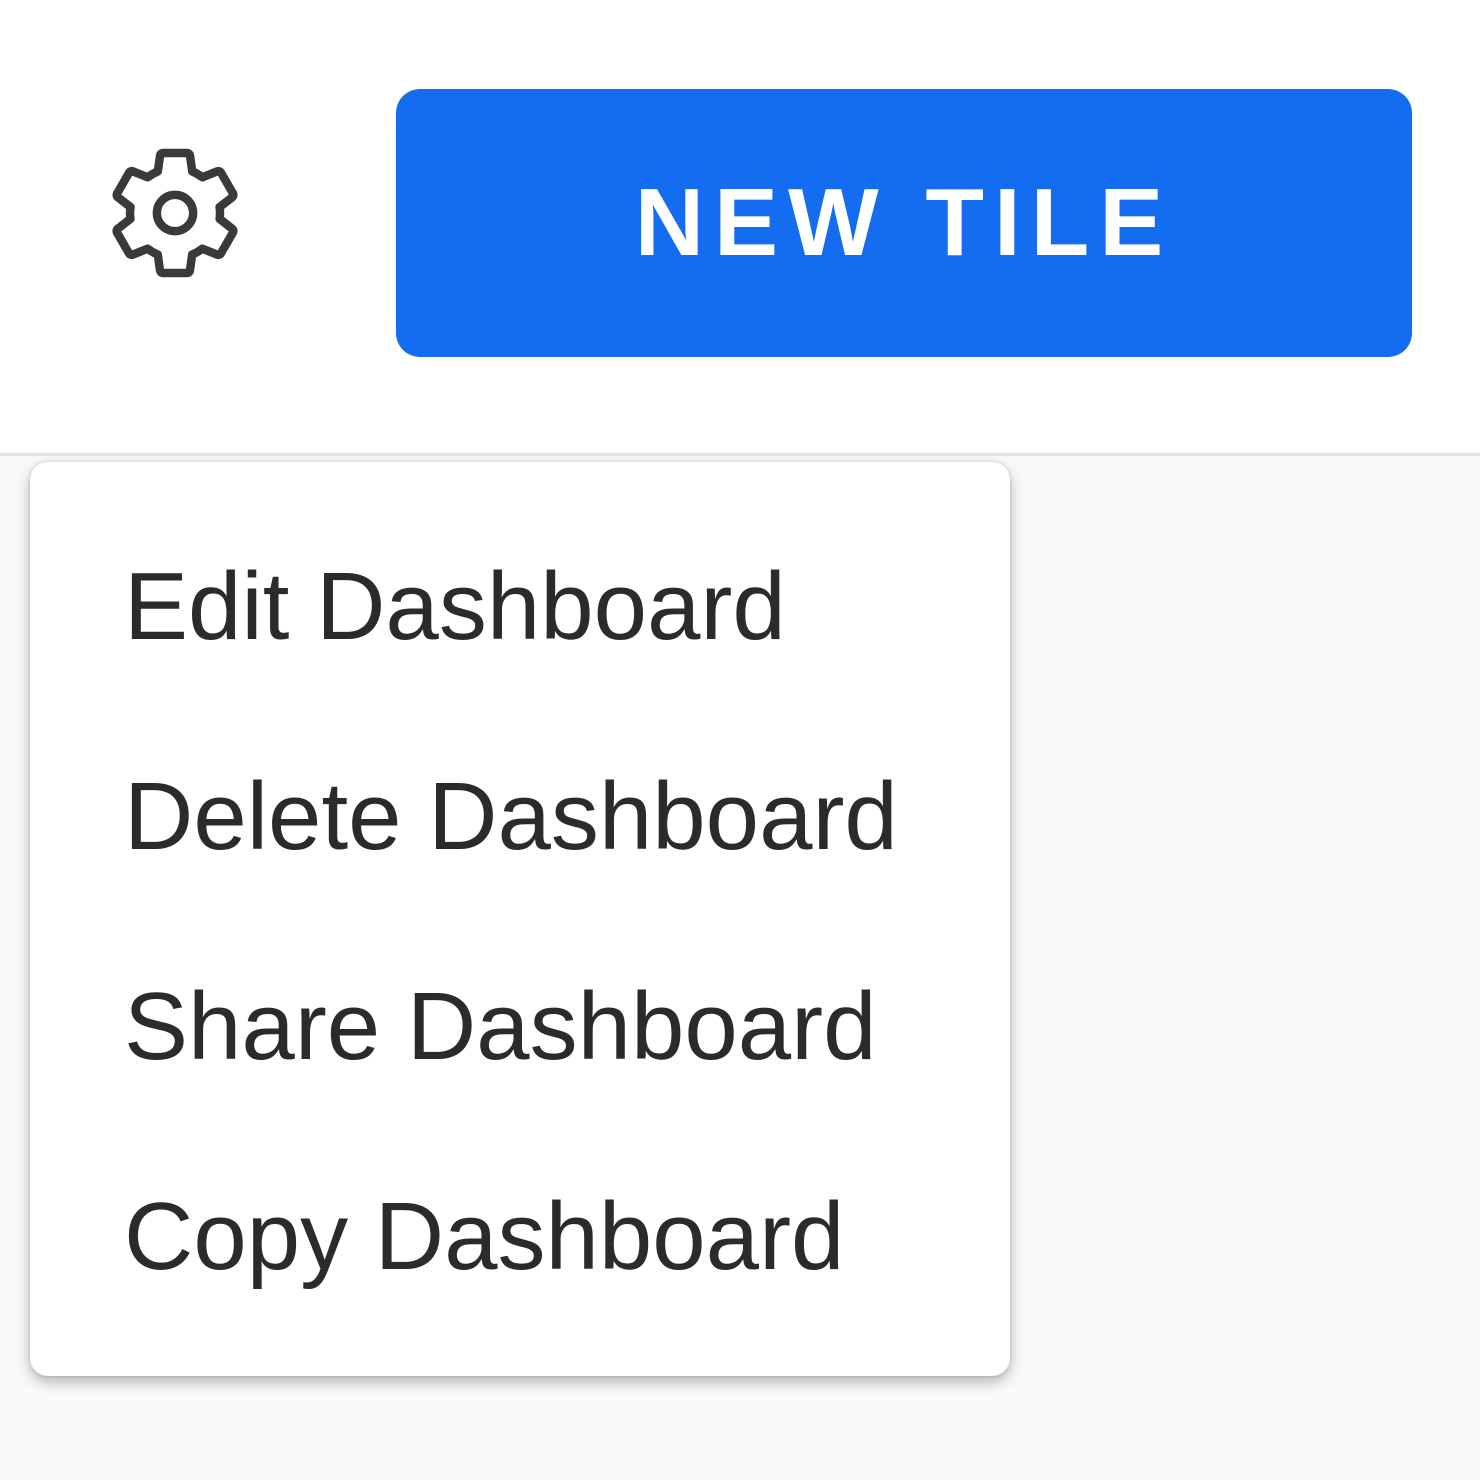 This screenshot has height=1480, width=1480. I want to click on settings-button, so click(175, 213).